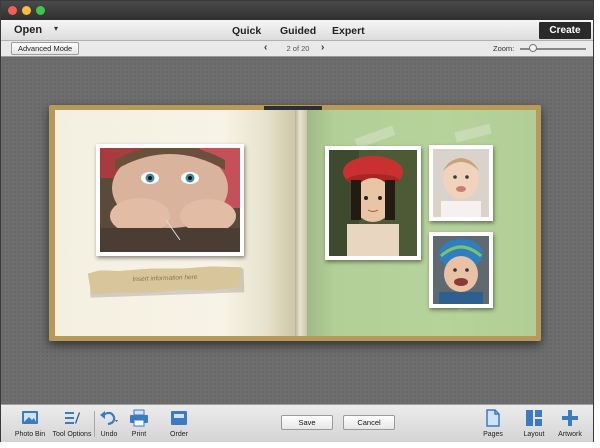 The height and width of the screenshot is (448, 600). I want to click on artwork-button: Artwork, so click(570, 423).